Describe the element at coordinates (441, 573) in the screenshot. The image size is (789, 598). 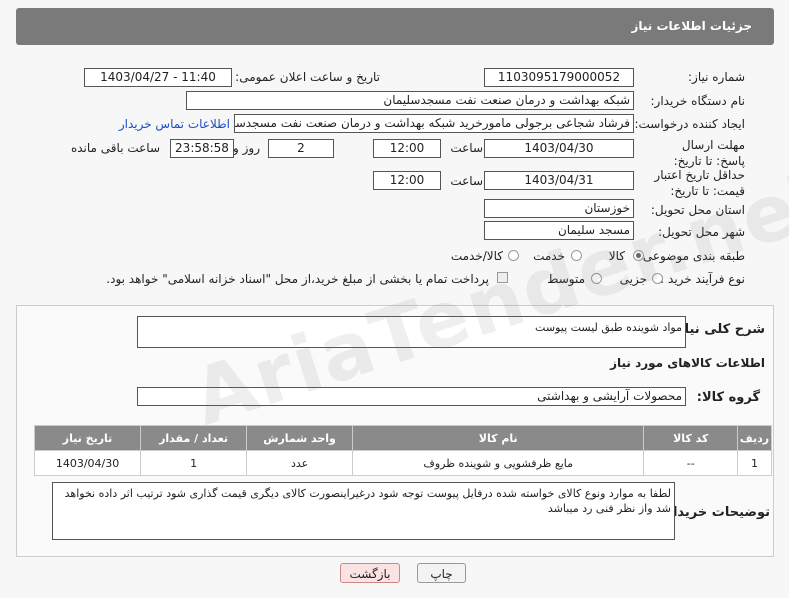
I see `print-button: چاپ` at that location.